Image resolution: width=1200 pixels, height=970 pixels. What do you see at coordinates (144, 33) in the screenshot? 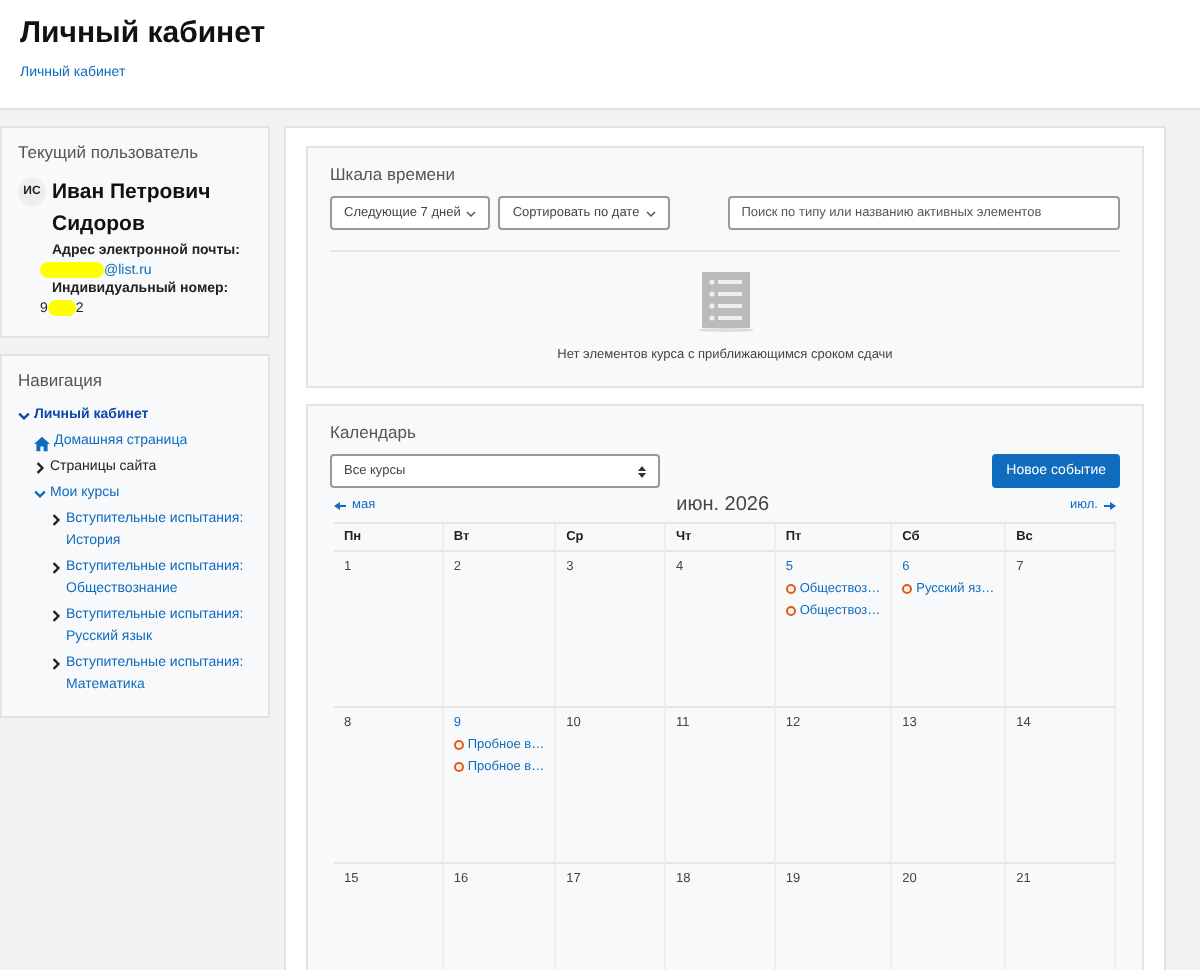
I see `page-title: Личный кабинет` at bounding box center [144, 33].